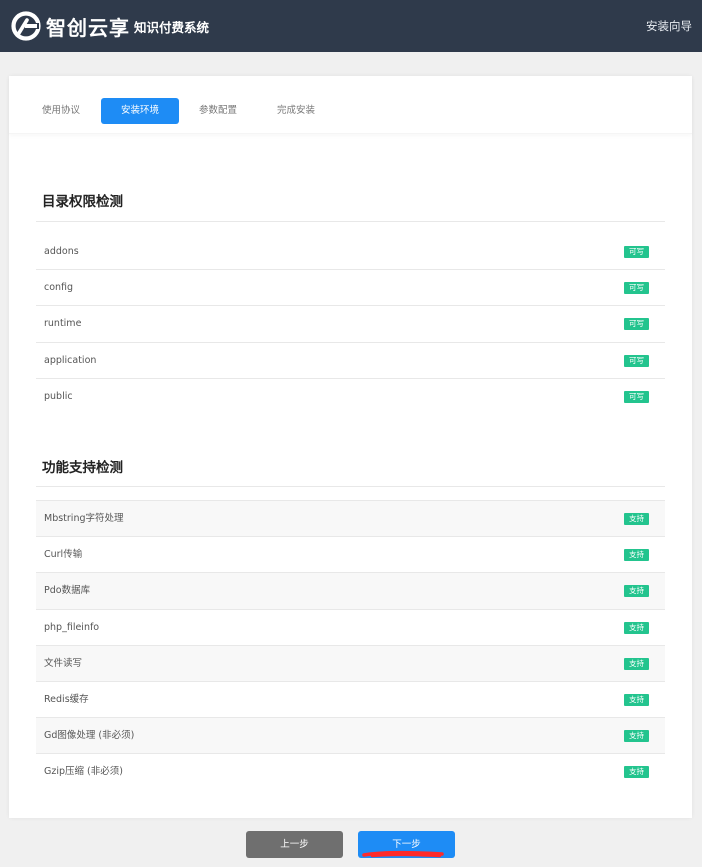 The width and height of the screenshot is (702, 867). I want to click on feature-name: Pdo数据库, so click(67, 591).